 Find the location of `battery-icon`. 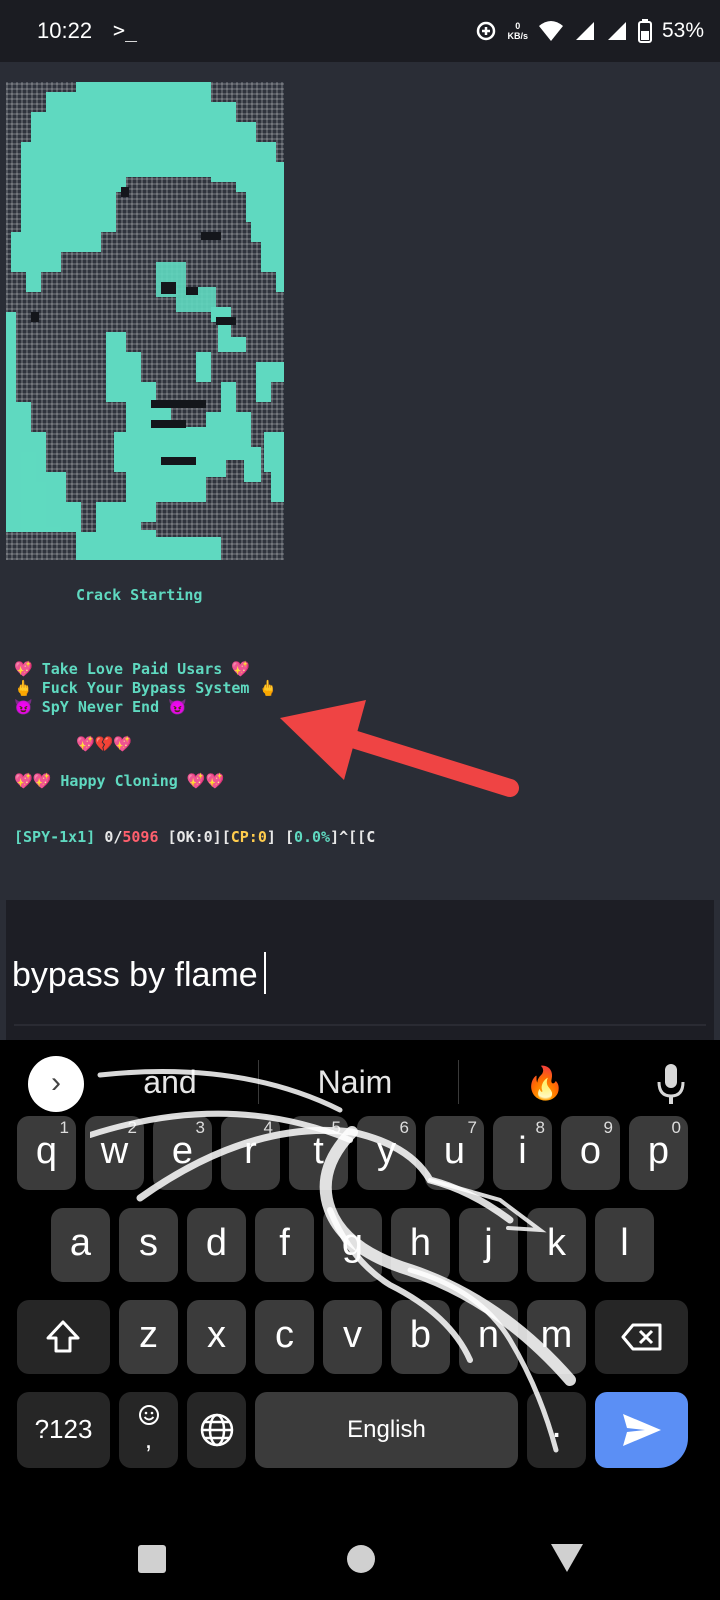

battery-icon is located at coordinates (644, 31).